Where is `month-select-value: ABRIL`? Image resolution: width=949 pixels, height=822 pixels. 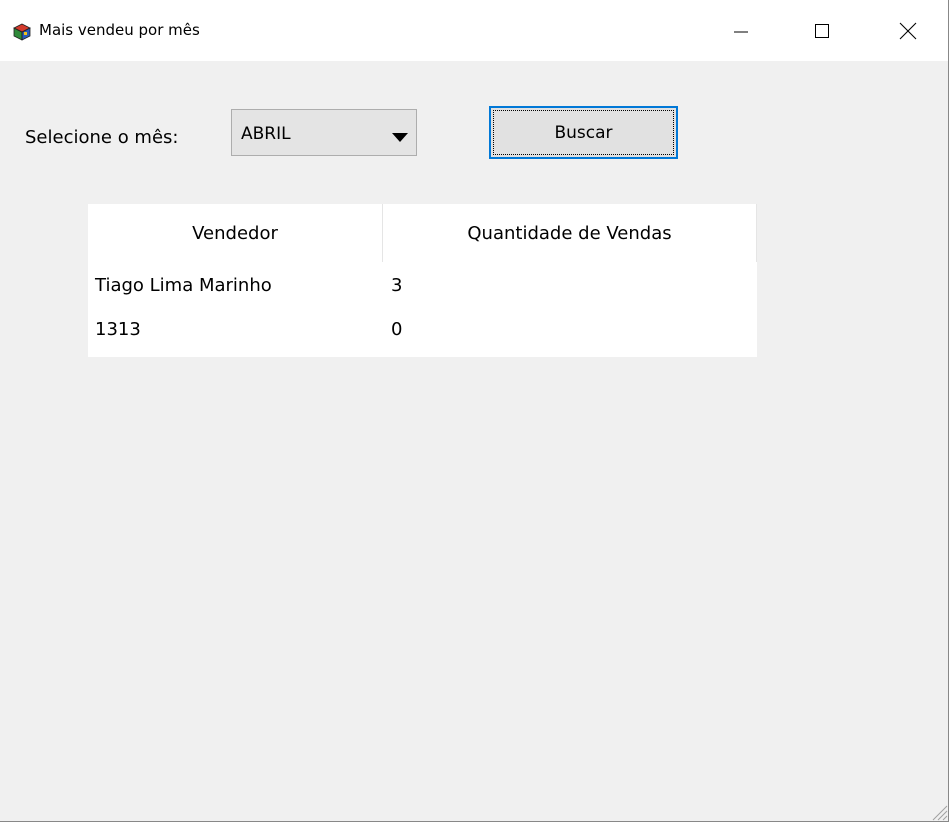 month-select-value: ABRIL is located at coordinates (266, 134).